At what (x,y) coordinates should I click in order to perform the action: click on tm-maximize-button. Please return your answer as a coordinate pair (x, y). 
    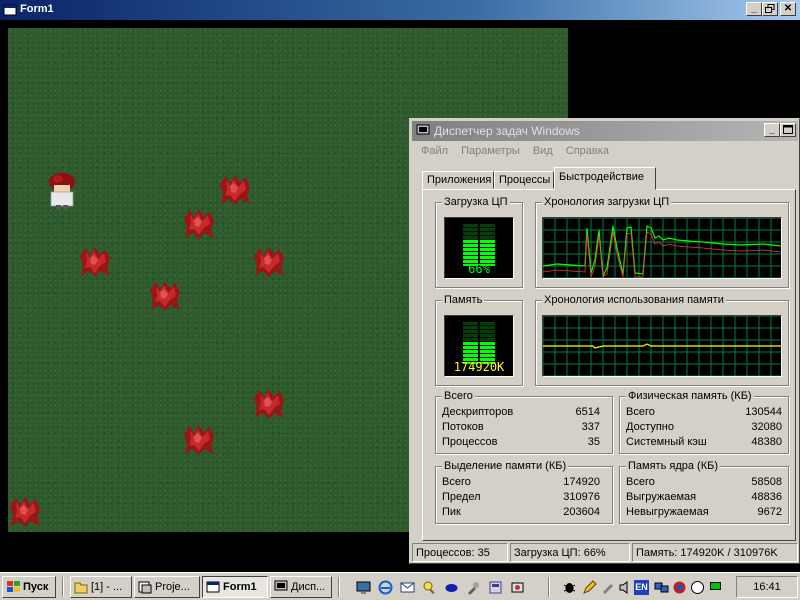
    Looking at the image, I should click on (788, 130).